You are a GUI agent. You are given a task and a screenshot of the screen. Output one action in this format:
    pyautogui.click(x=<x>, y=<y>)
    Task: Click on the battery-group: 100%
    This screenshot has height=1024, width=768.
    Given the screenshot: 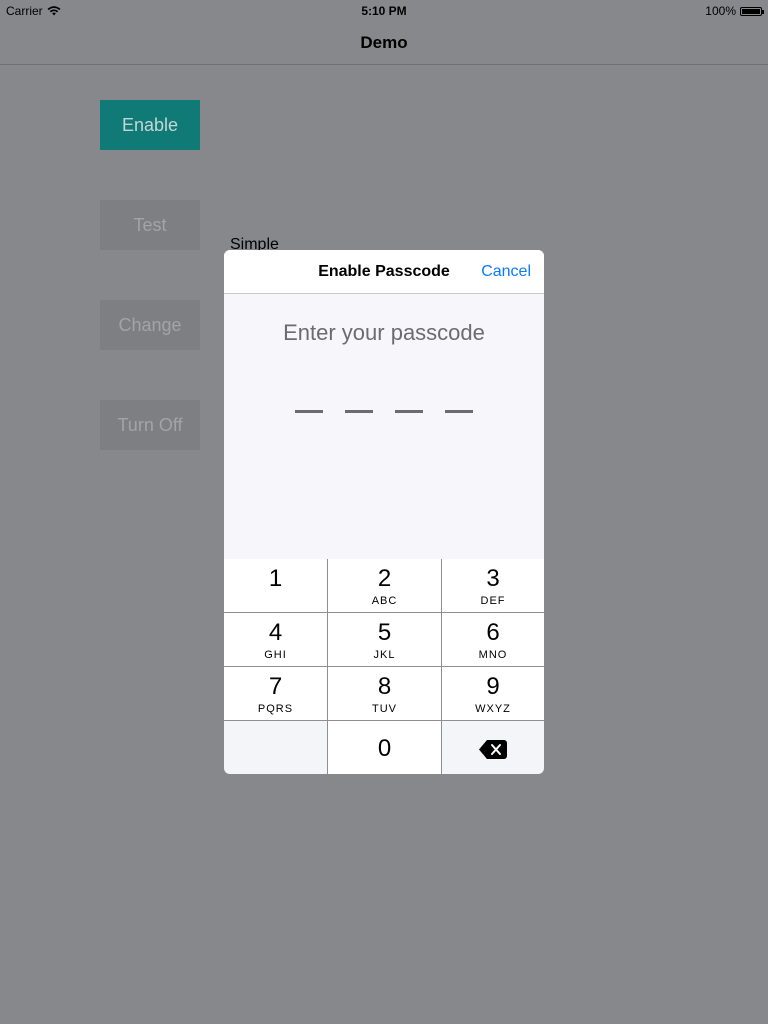 What is the action you would take?
    pyautogui.click(x=734, y=11)
    